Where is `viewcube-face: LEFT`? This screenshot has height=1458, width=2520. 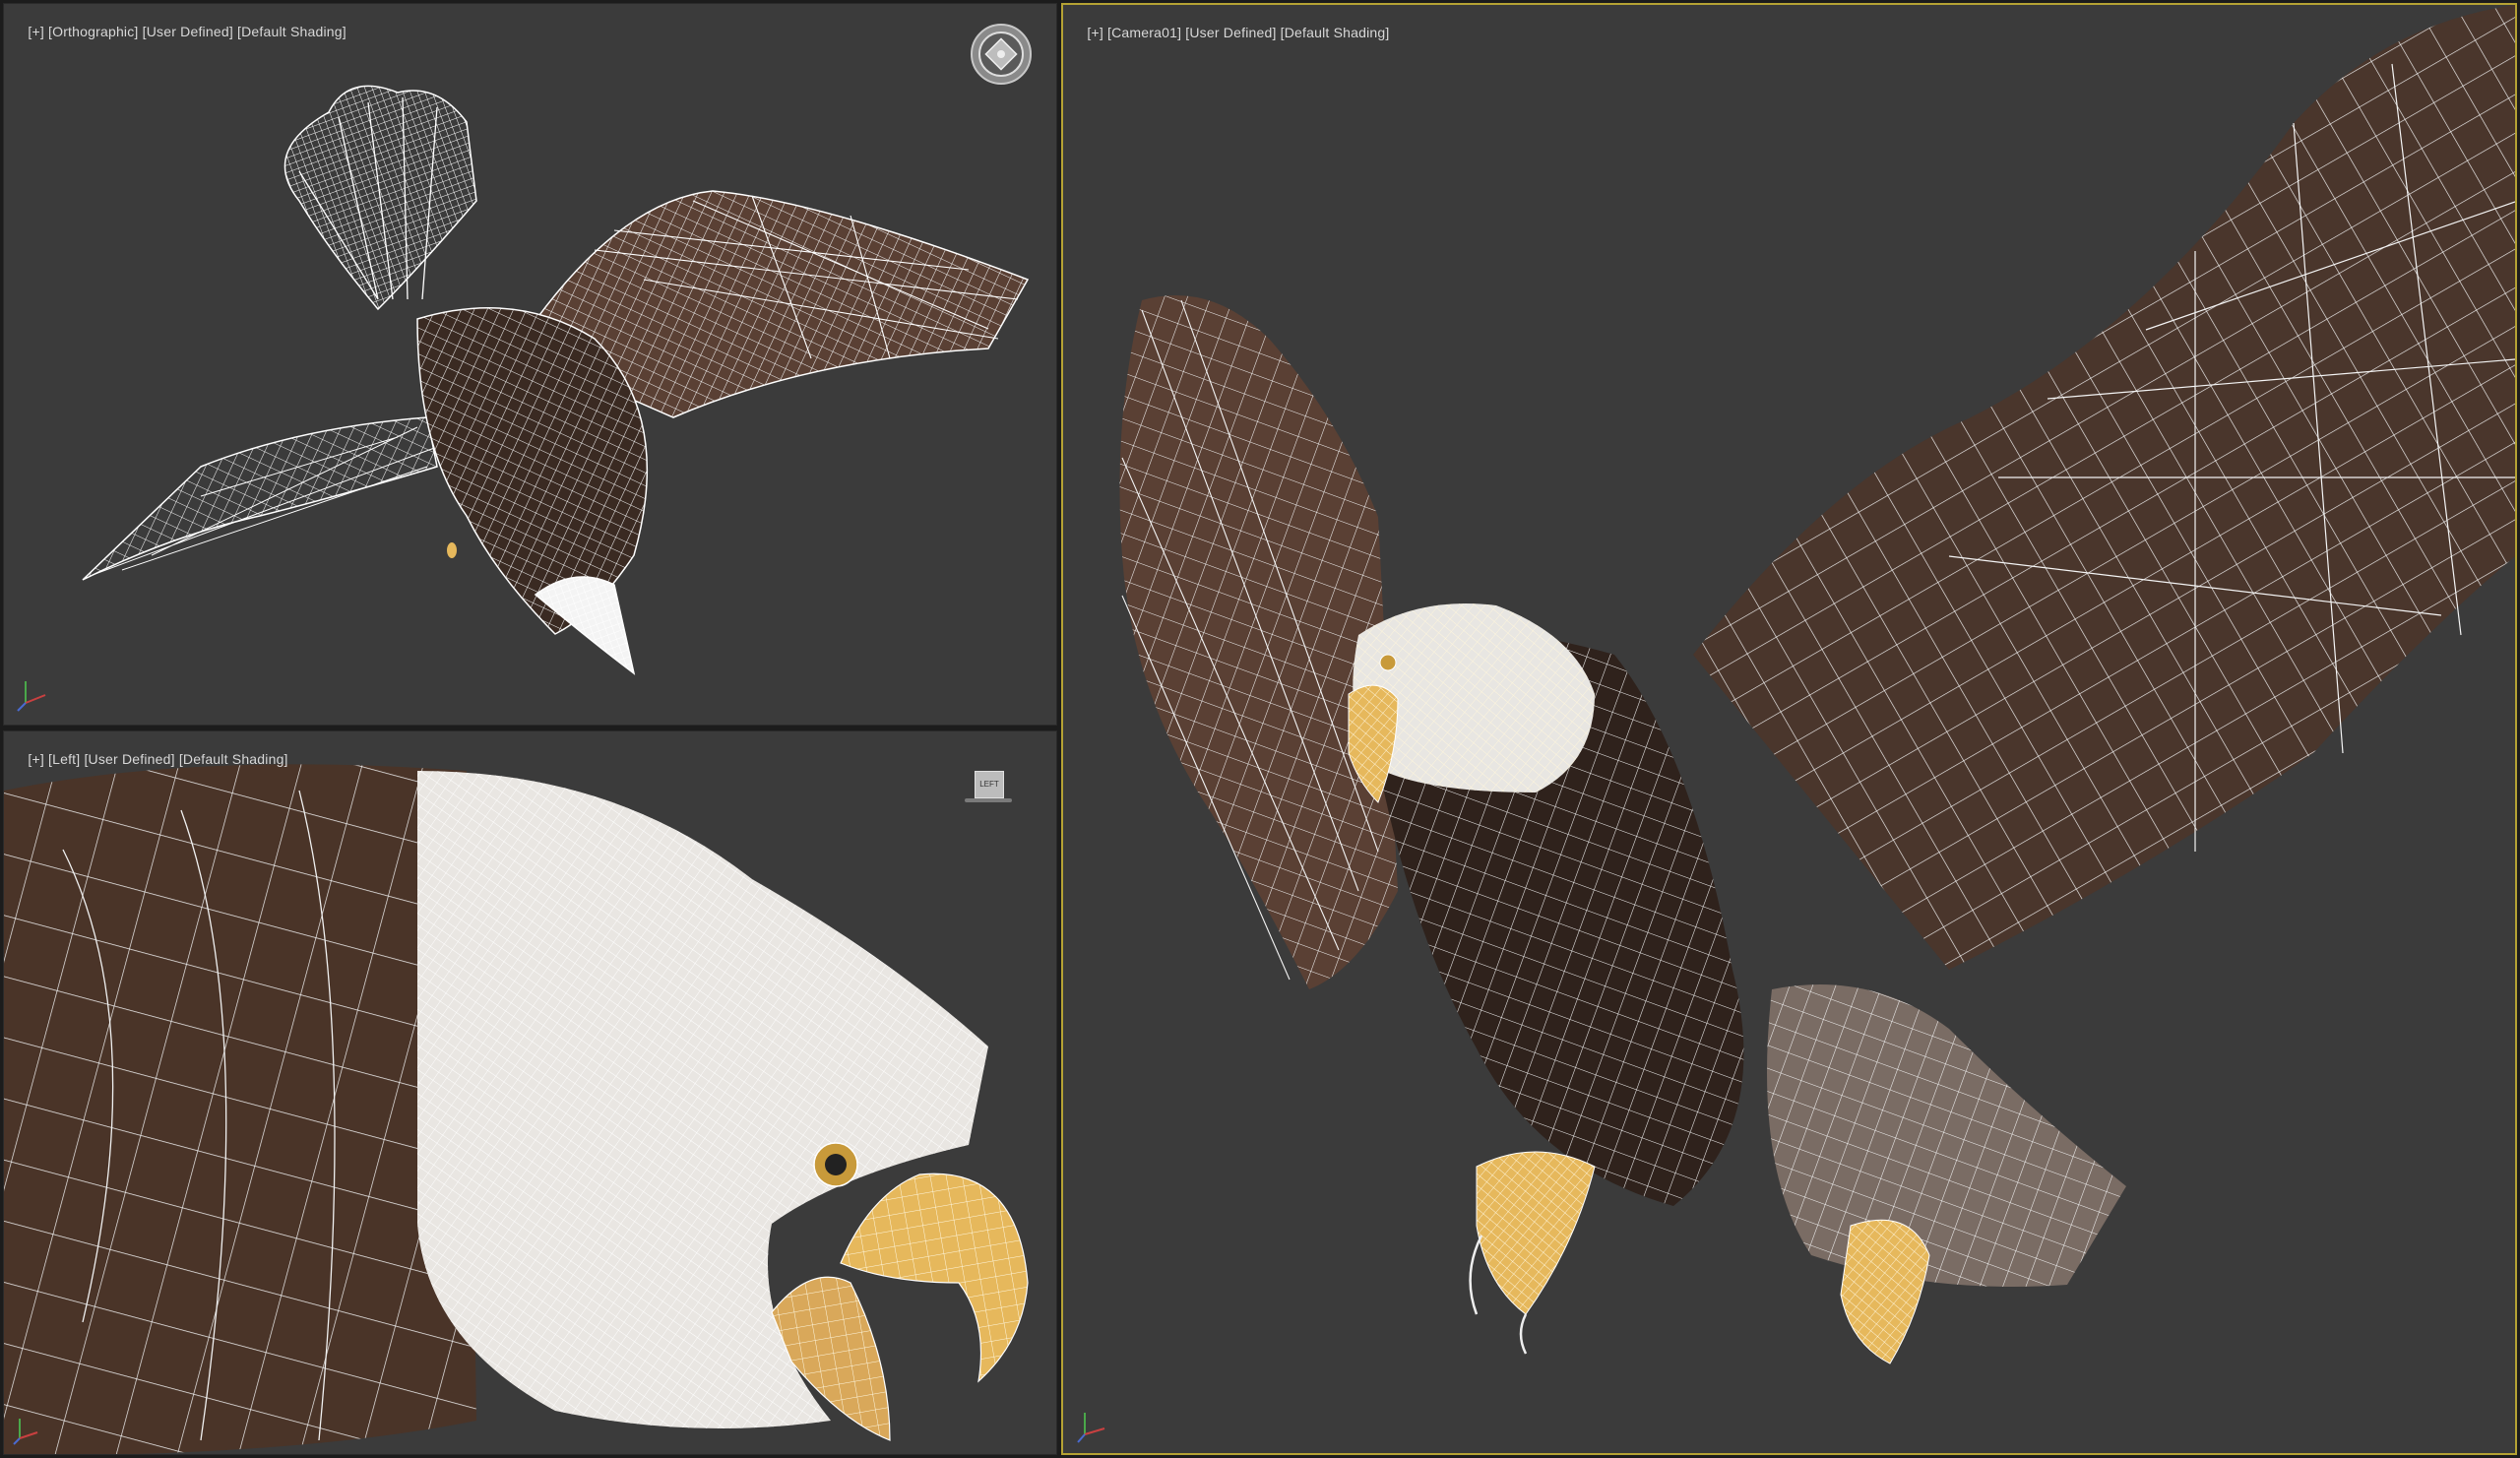
viewcube-face: LEFT is located at coordinates (989, 784).